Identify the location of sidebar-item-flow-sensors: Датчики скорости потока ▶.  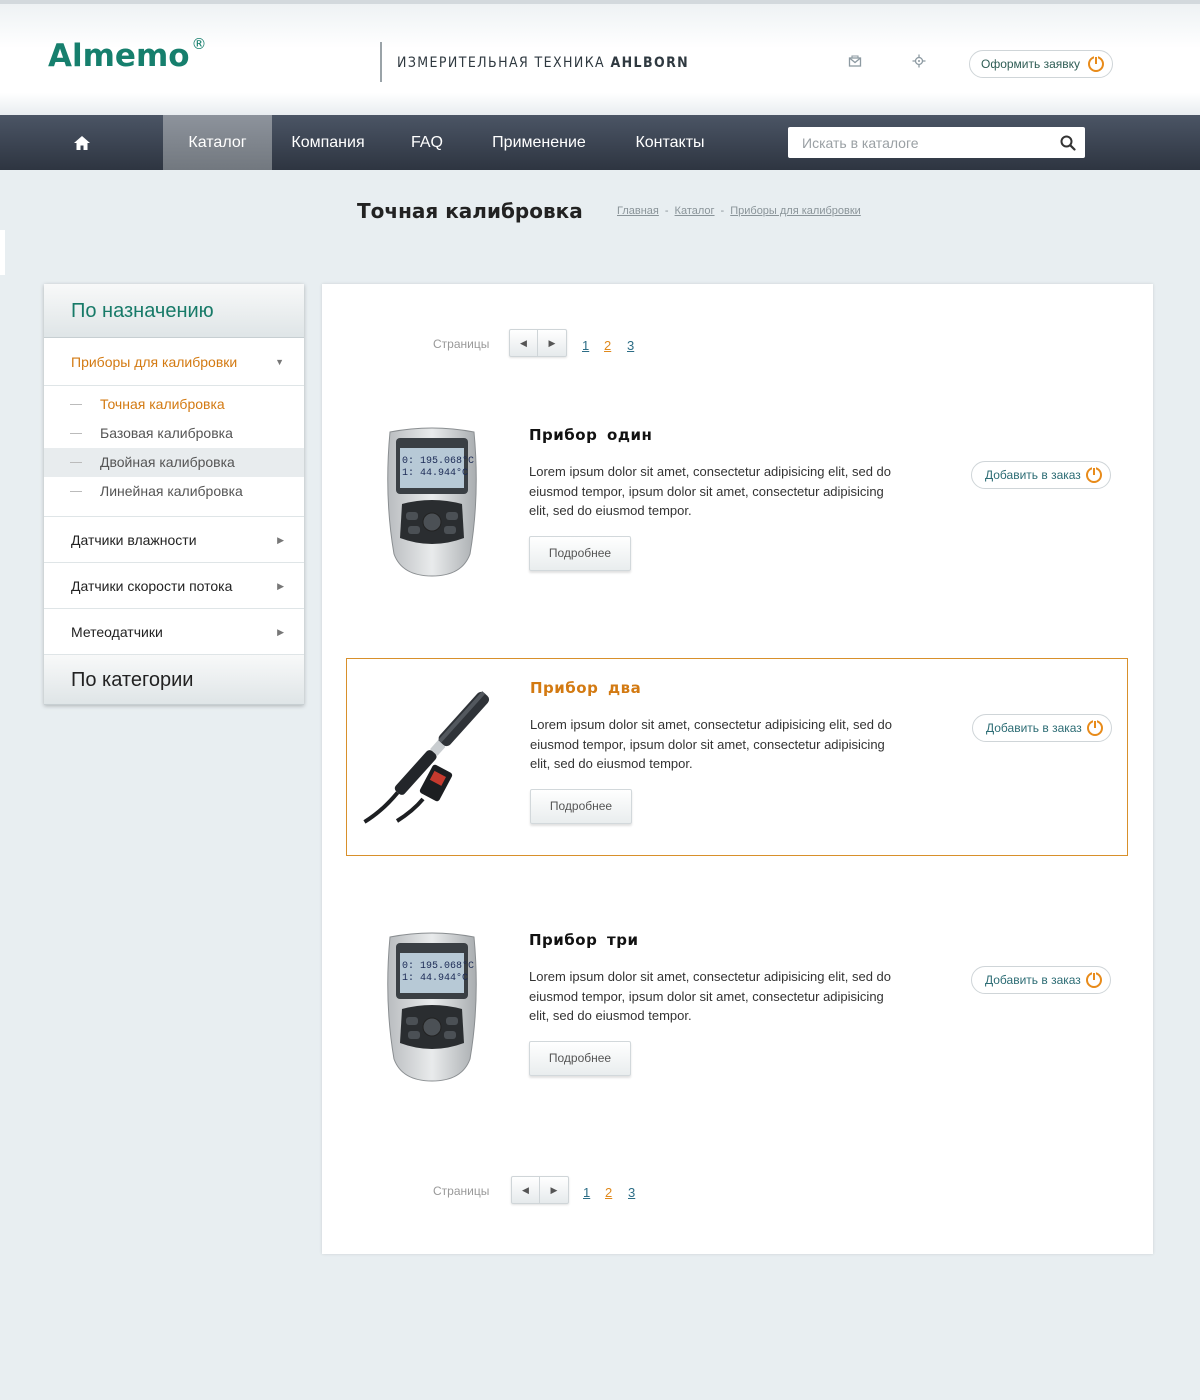
(174, 586).